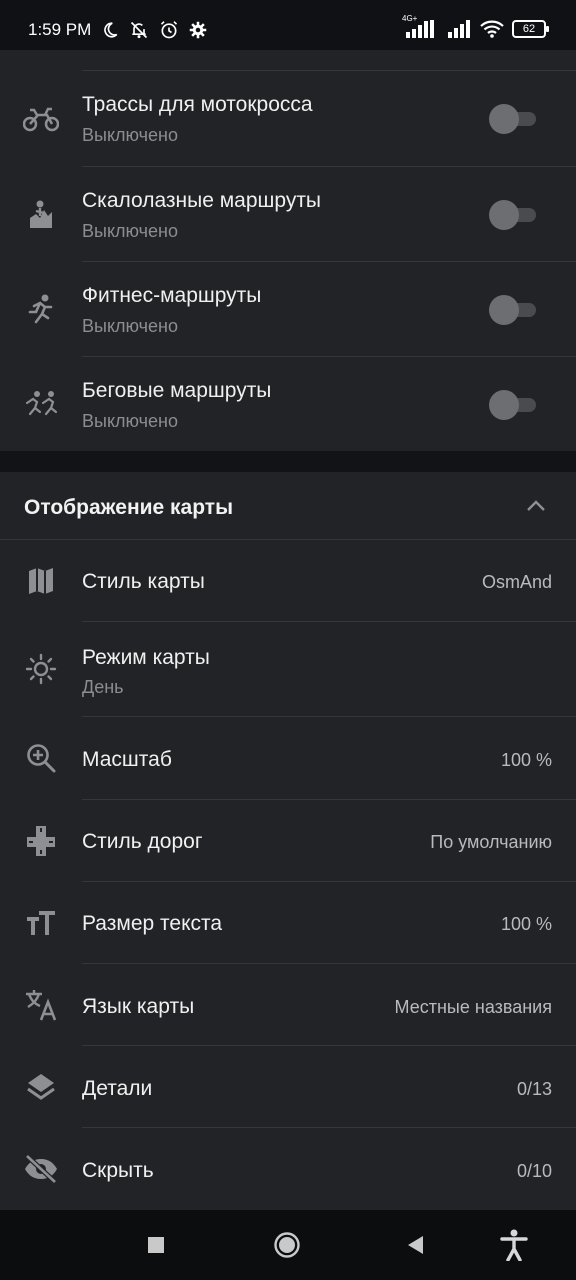  What do you see at coordinates (143, 581) in the screenshot?
I see `setting-label: Стиль карты` at bounding box center [143, 581].